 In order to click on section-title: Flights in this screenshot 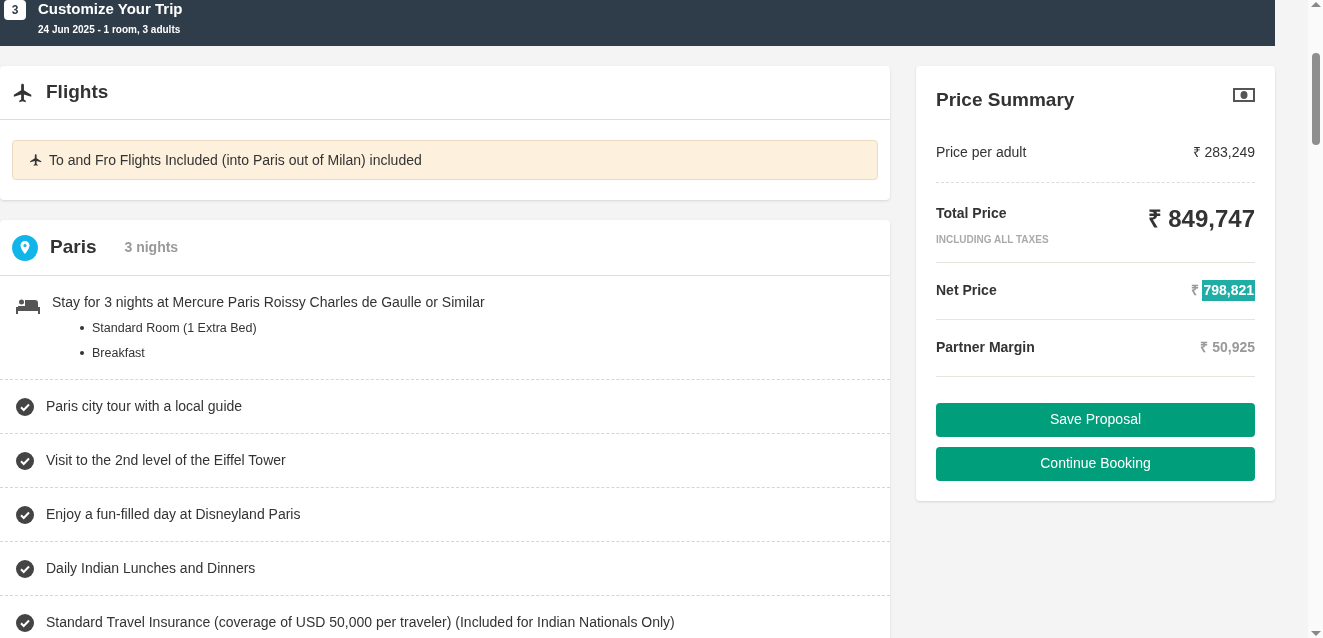, I will do `click(77, 92)`.